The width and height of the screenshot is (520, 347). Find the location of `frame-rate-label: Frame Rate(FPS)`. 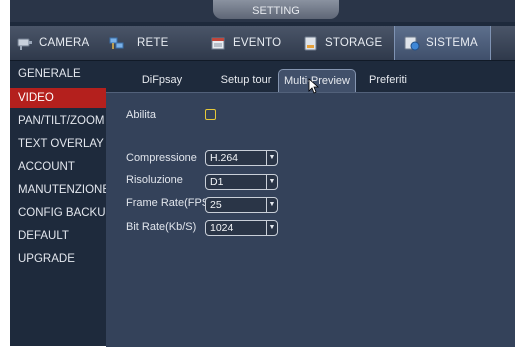

frame-rate-label: Frame Rate(FPS) is located at coordinates (169, 203).